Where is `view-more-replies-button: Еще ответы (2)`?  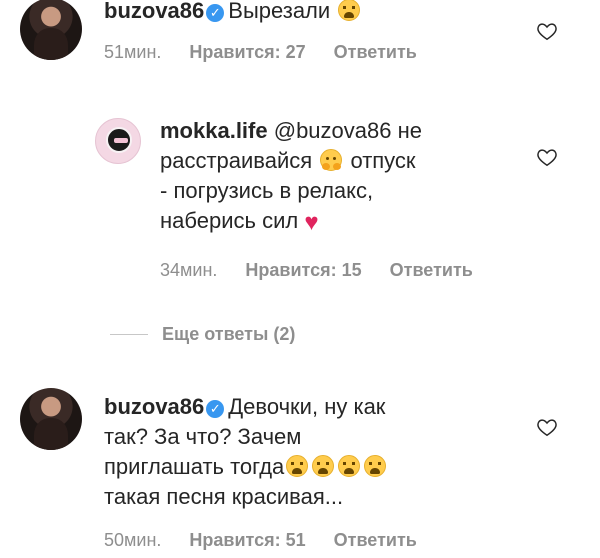 view-more-replies-button: Еще ответы (2) is located at coordinates (202, 334).